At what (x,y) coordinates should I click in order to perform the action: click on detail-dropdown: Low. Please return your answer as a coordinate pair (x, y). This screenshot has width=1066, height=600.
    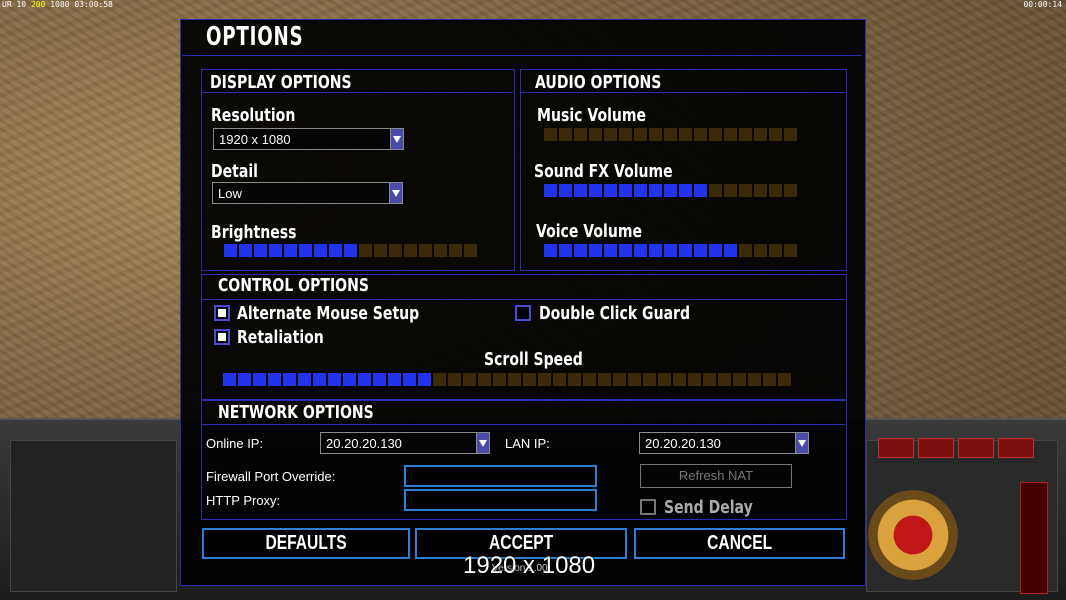
    Looking at the image, I should click on (307, 193).